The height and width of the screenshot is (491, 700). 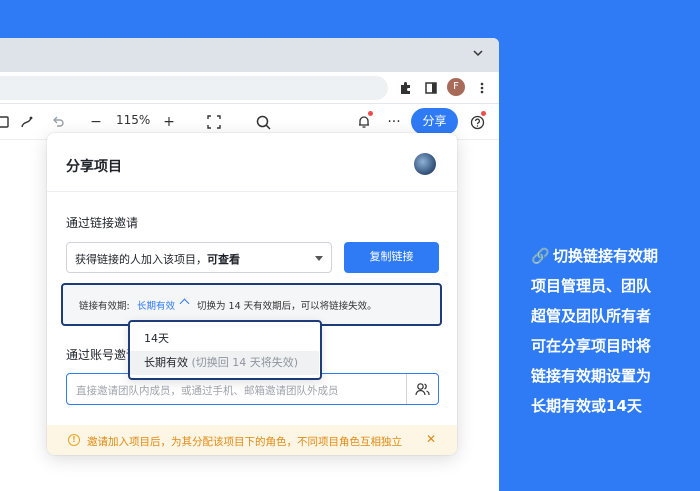 I want to click on share-button: 分享, so click(x=434, y=121).